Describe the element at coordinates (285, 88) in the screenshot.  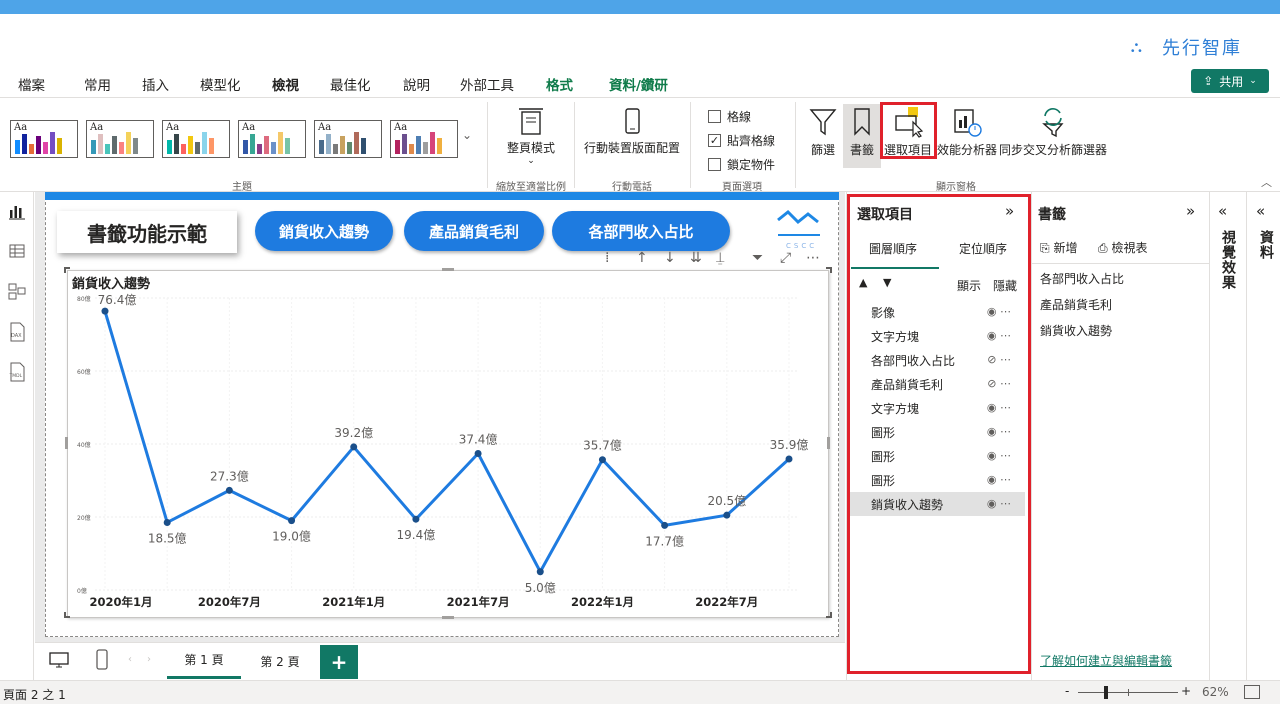
I see `menu-tab: 檢視` at that location.